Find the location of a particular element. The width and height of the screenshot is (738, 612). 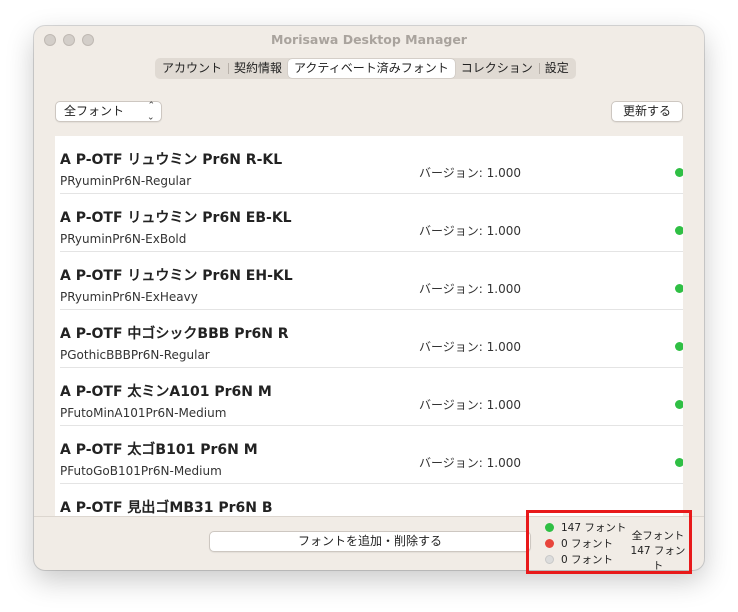

tab-settings: 設定 is located at coordinates (556, 68).